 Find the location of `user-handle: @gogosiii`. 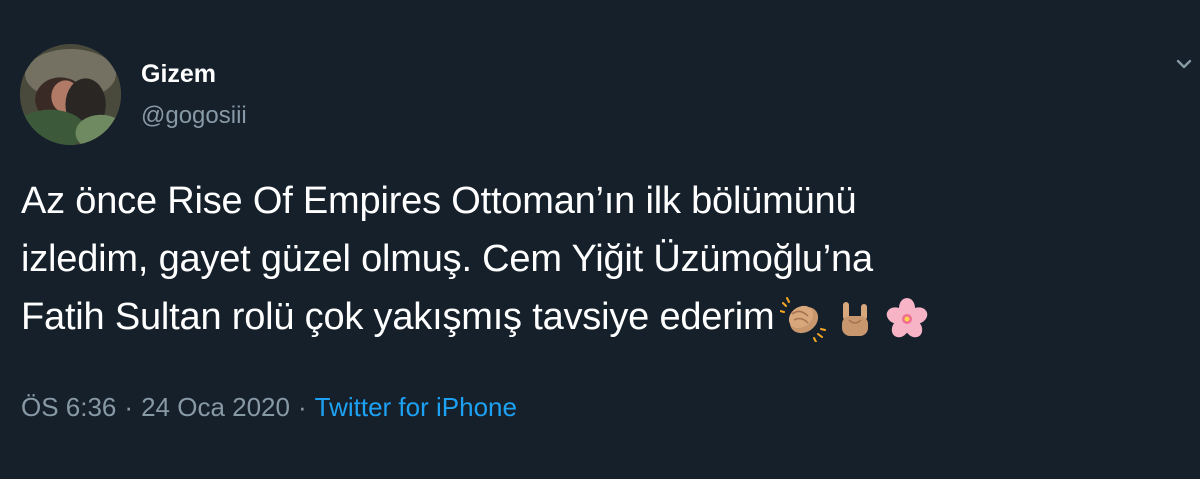

user-handle: @gogosiii is located at coordinates (194, 116).